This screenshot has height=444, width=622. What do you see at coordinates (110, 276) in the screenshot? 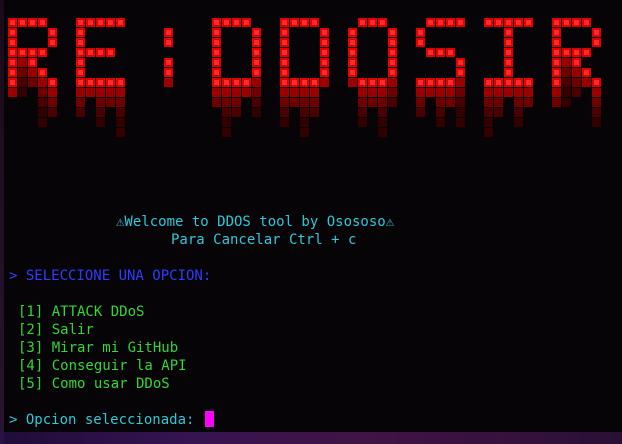
I see `menu-prompt: > SELECCIONE UNA OPCION:` at bounding box center [110, 276].